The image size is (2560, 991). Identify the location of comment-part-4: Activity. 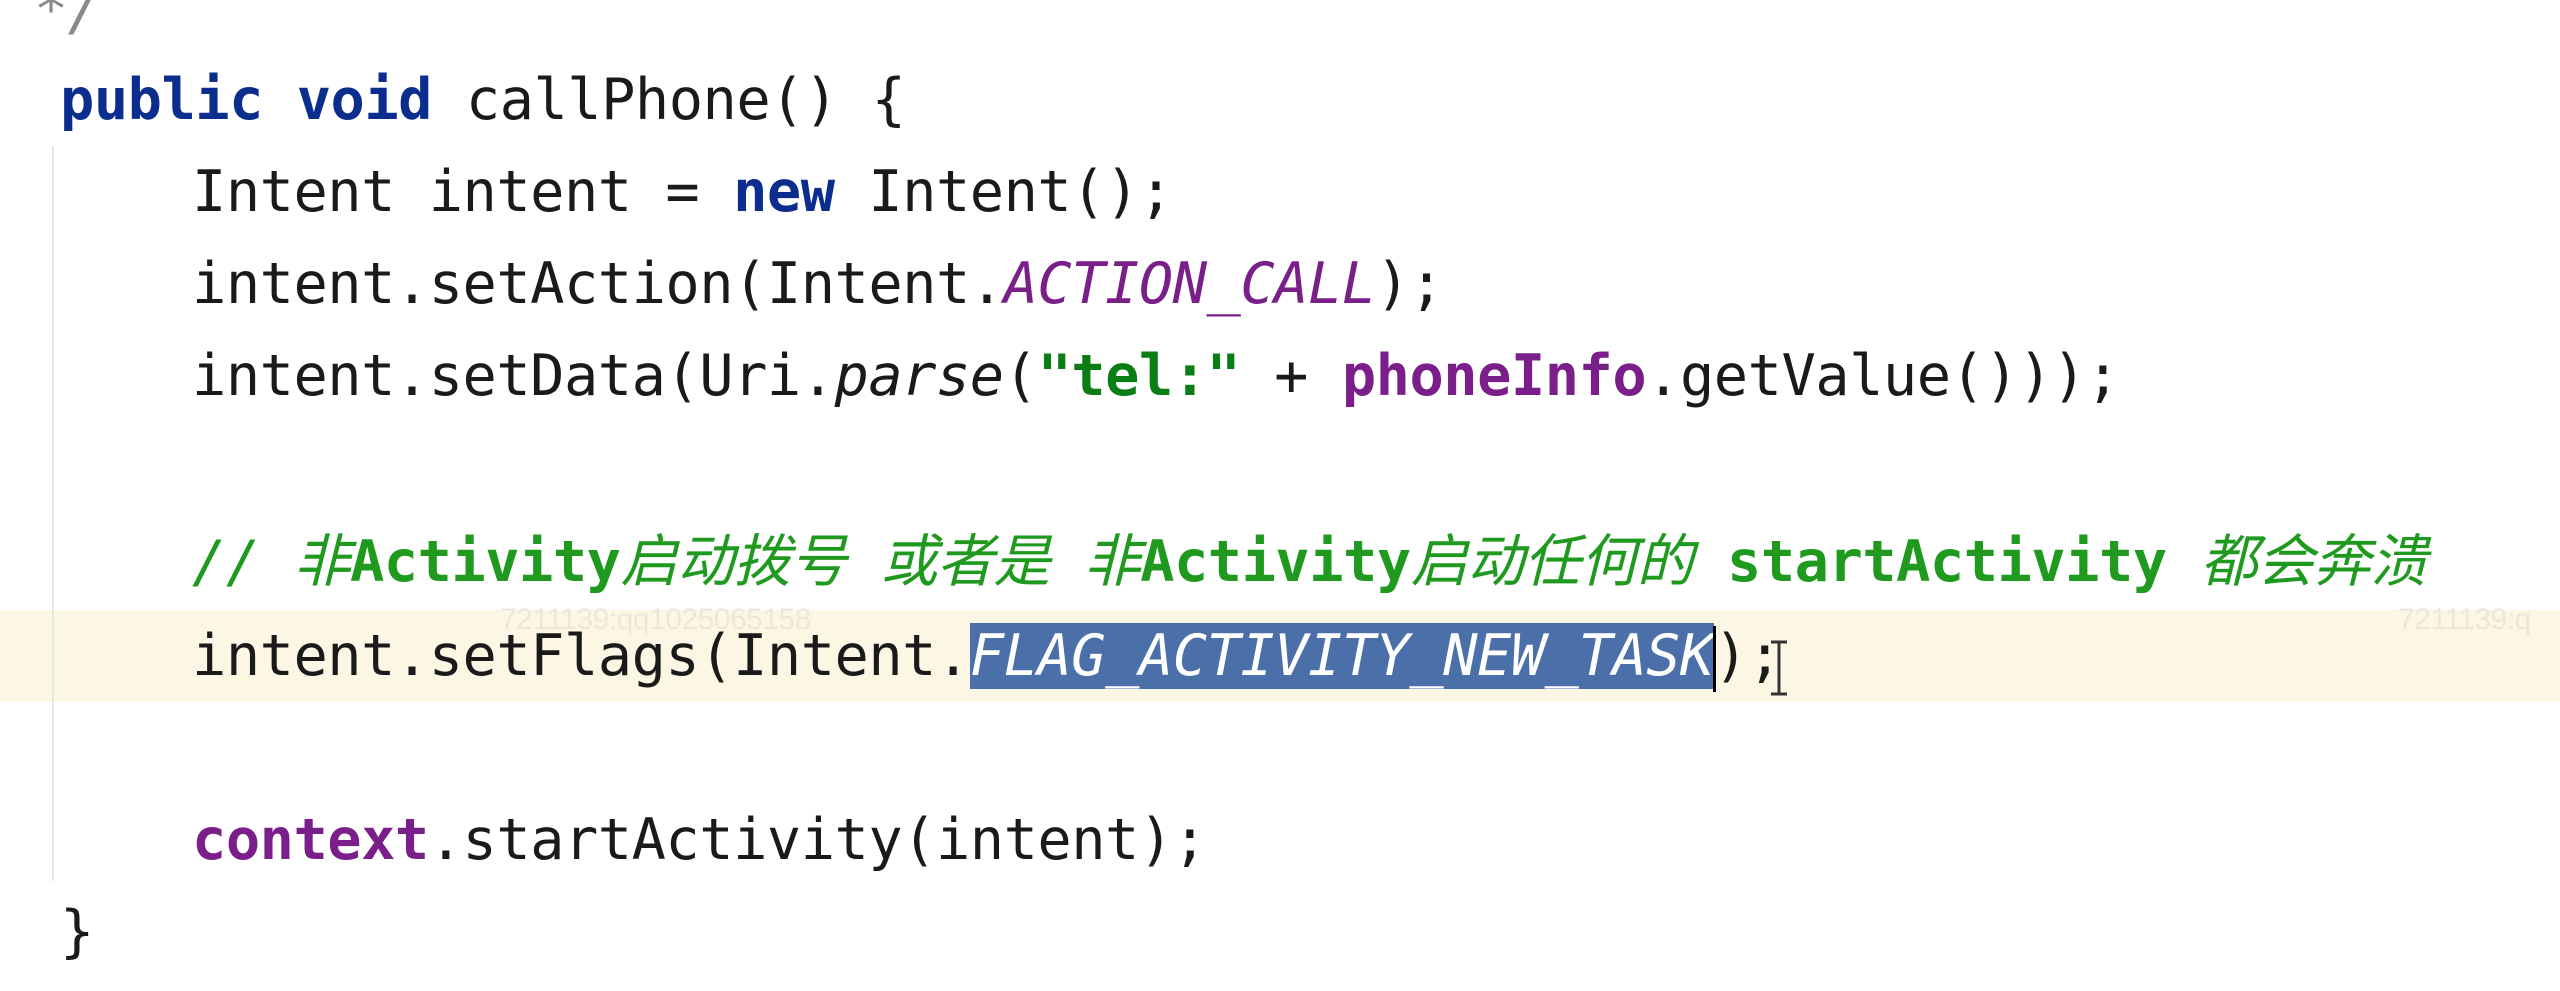
(1275, 562).